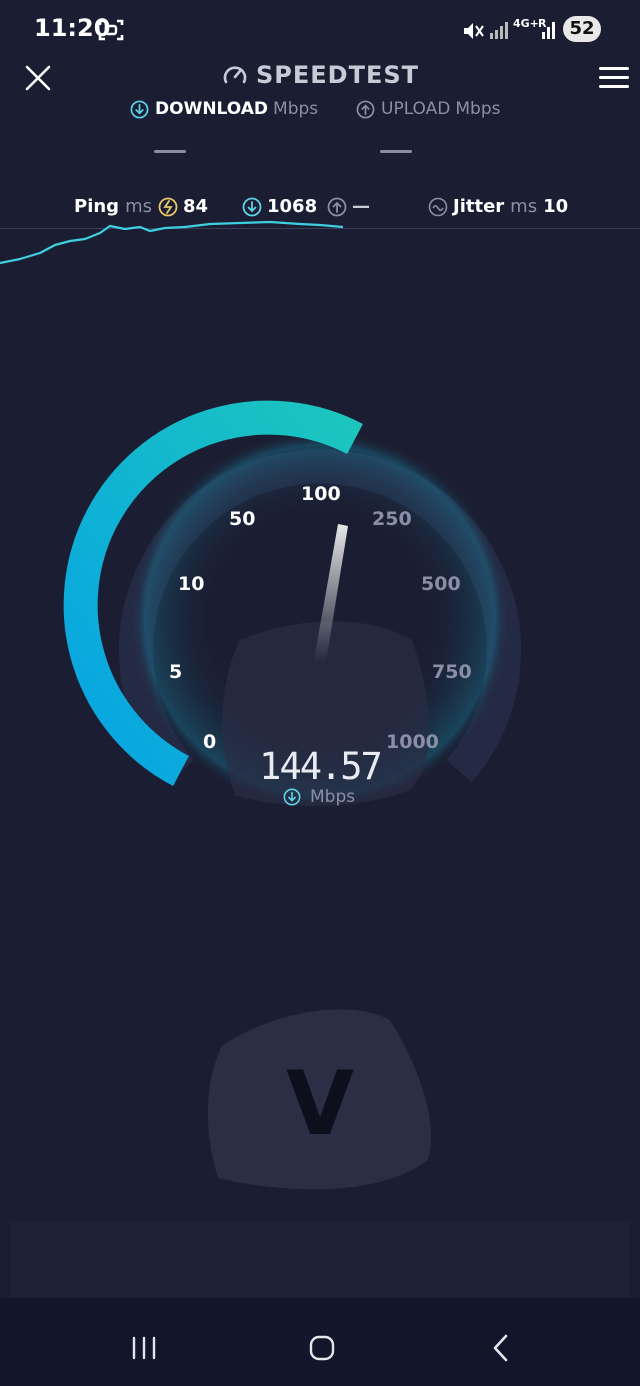 The width and height of the screenshot is (640, 1386). I want to click on upload-unit: Mbps, so click(478, 109).